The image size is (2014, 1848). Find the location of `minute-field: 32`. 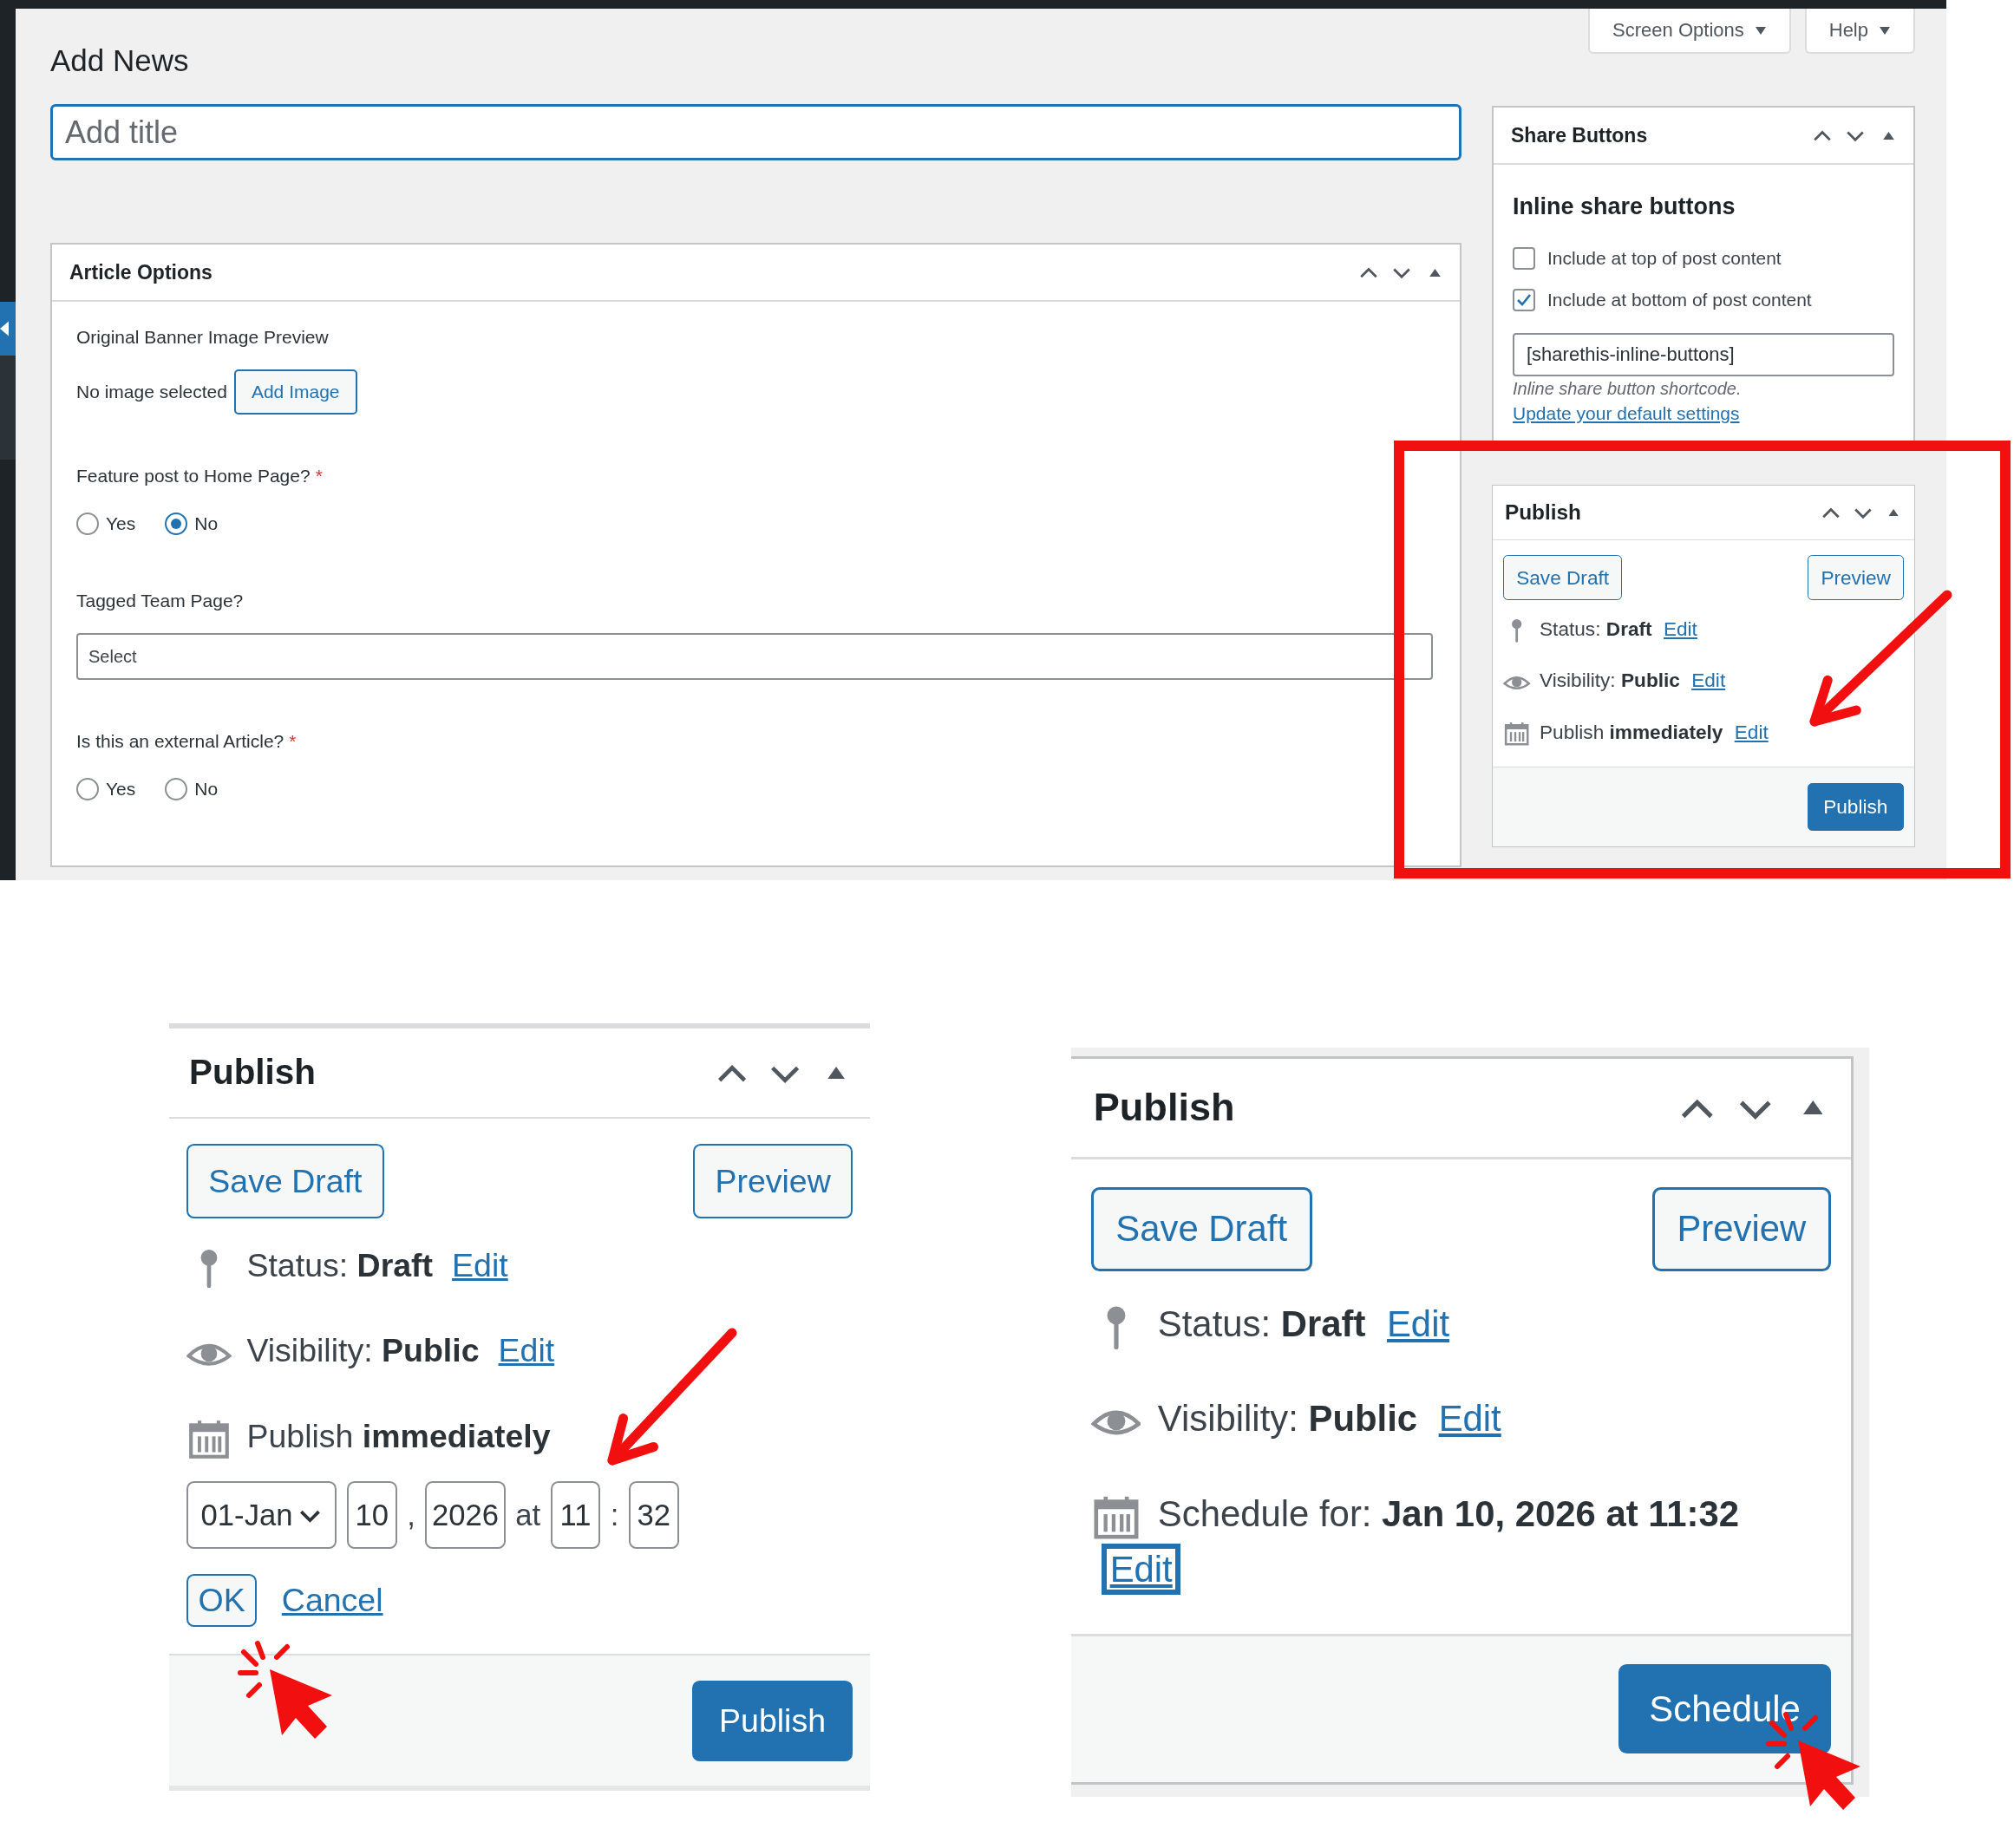

minute-field: 32 is located at coordinates (654, 1515).